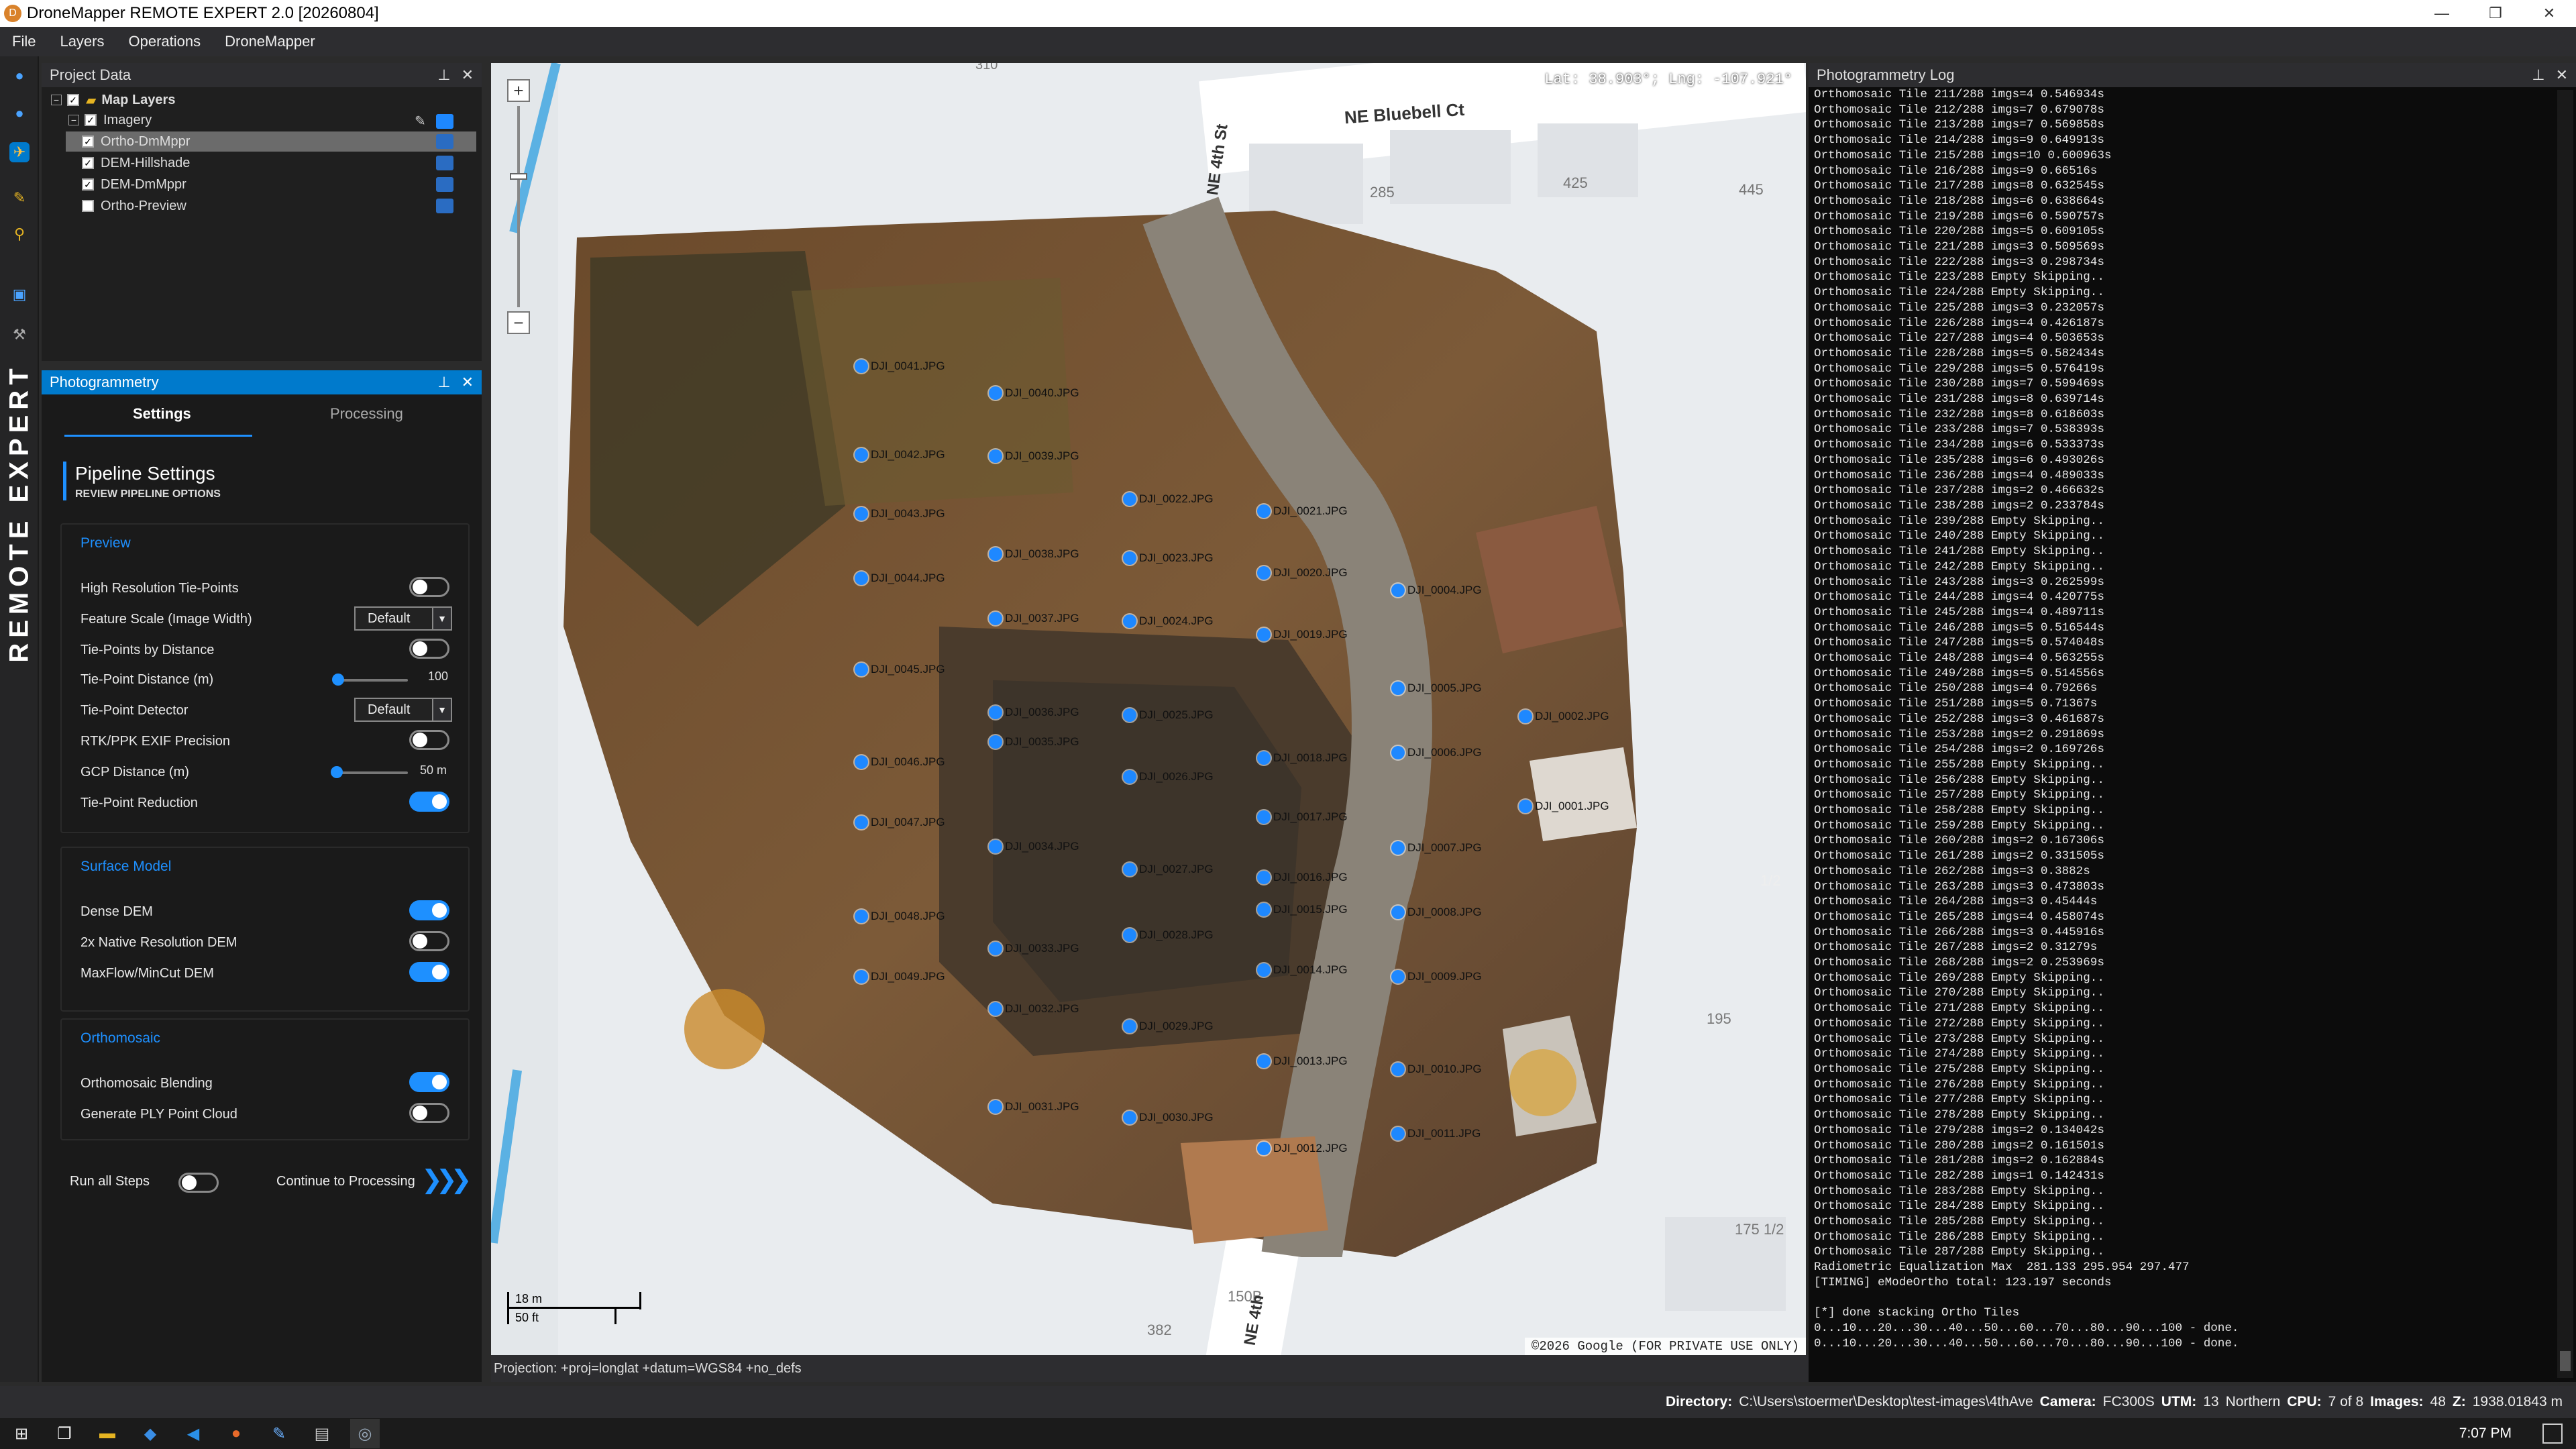  What do you see at coordinates (429, 941) in the screenshot?
I see `native-dem-toggle` at bounding box center [429, 941].